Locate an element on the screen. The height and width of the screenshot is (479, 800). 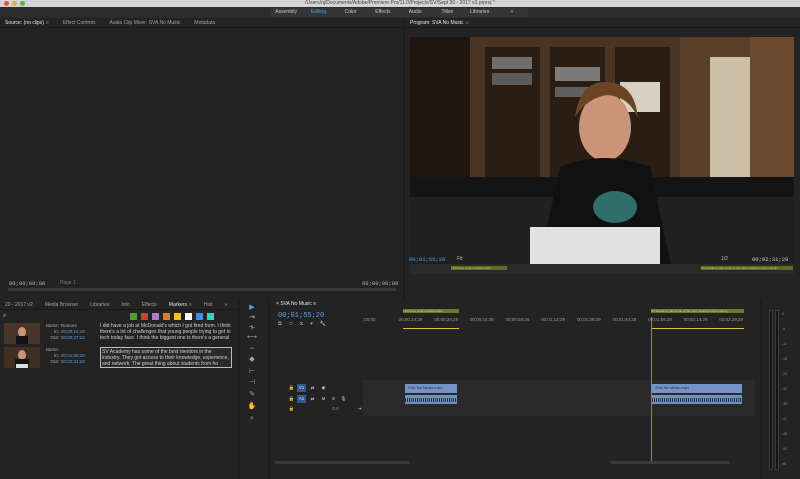
meter-scale-label: -42 is located at coordinates (785, 419).